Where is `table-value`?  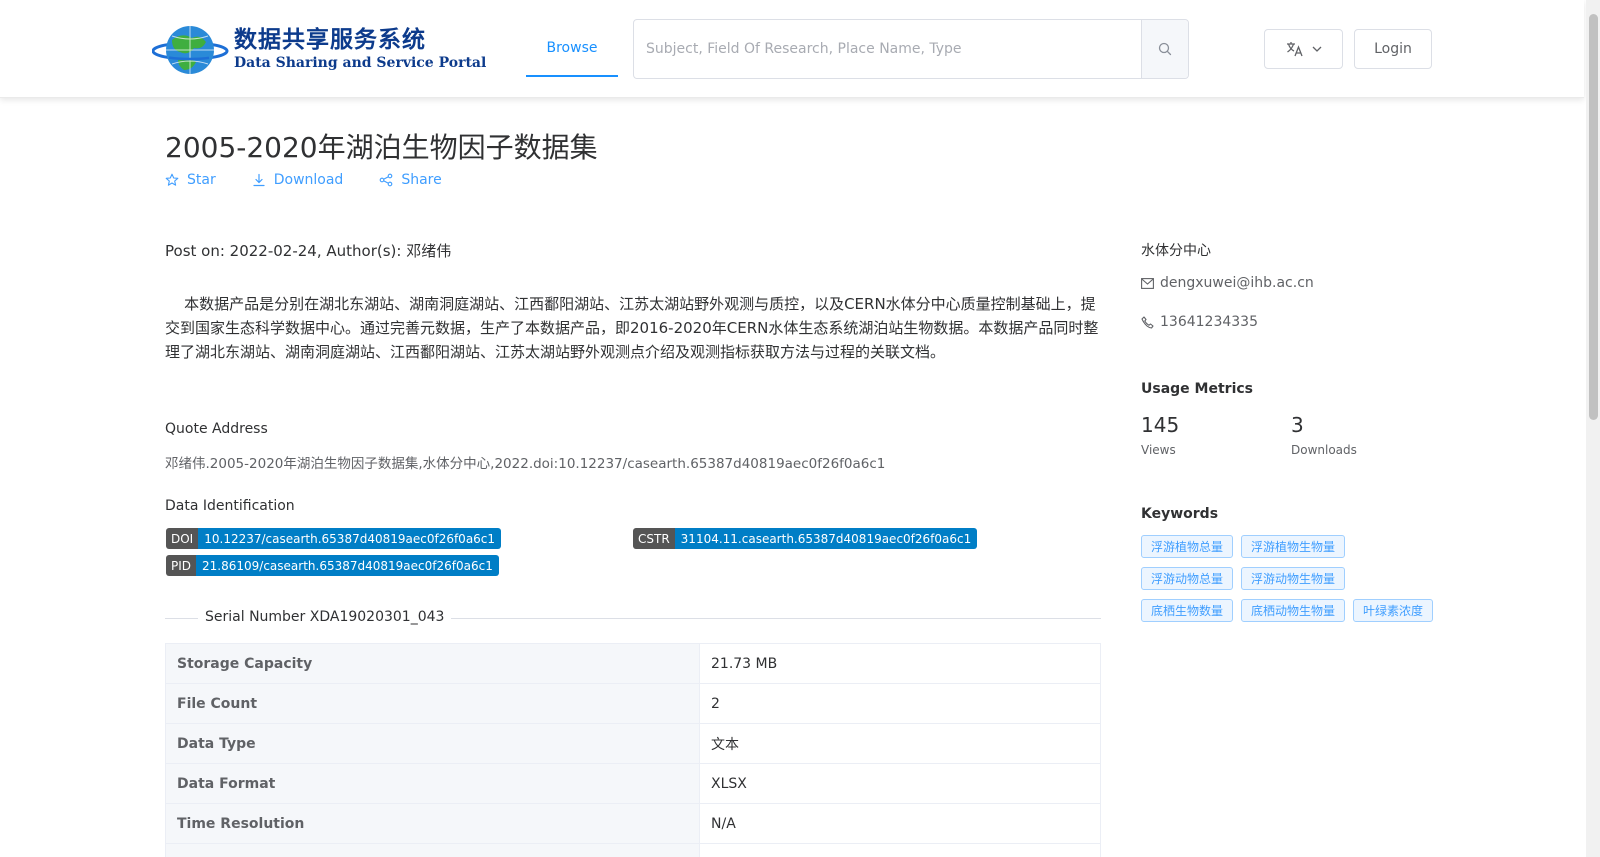 table-value is located at coordinates (900, 850).